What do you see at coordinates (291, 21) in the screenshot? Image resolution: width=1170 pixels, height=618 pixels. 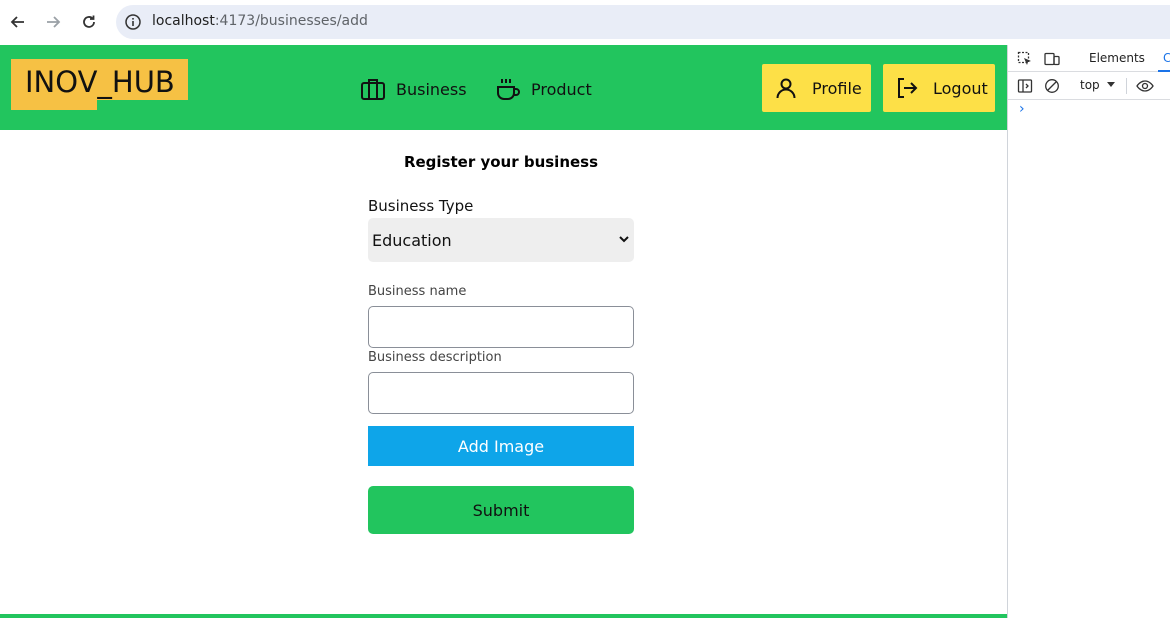 I see `url-path: :4173/businesses/add` at bounding box center [291, 21].